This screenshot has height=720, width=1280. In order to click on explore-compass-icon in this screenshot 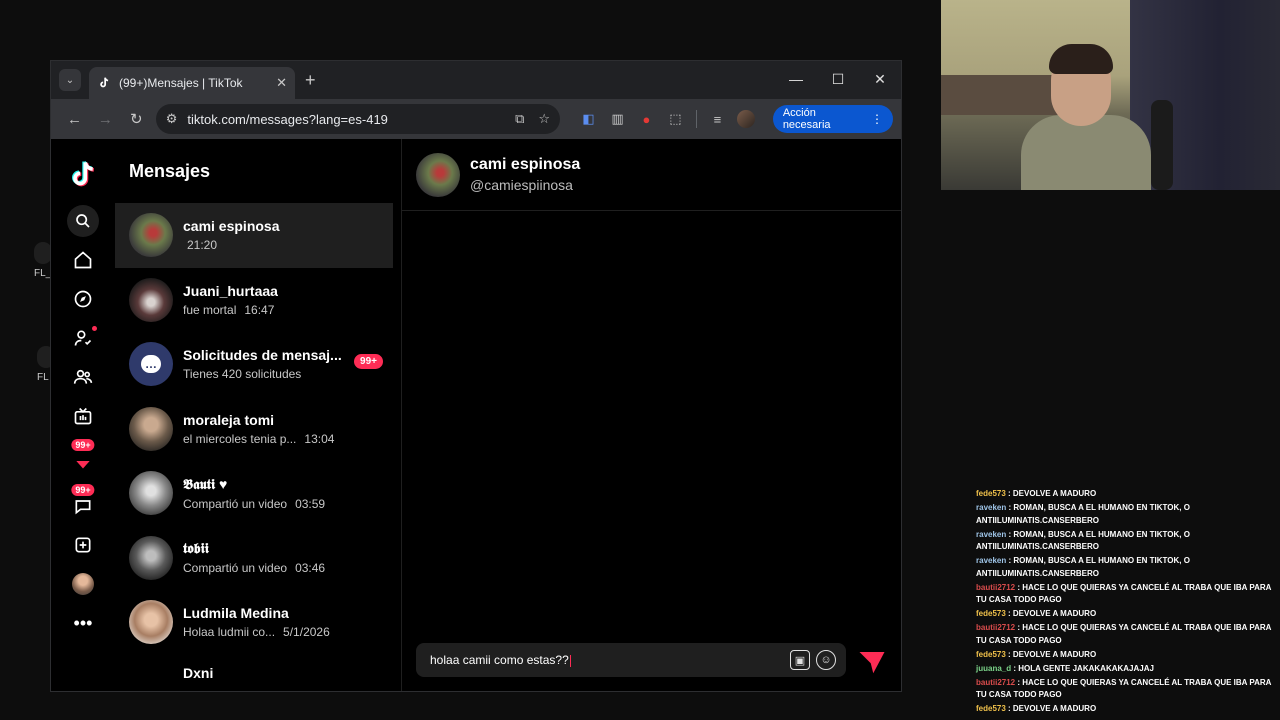, I will do `click(83, 299)`.